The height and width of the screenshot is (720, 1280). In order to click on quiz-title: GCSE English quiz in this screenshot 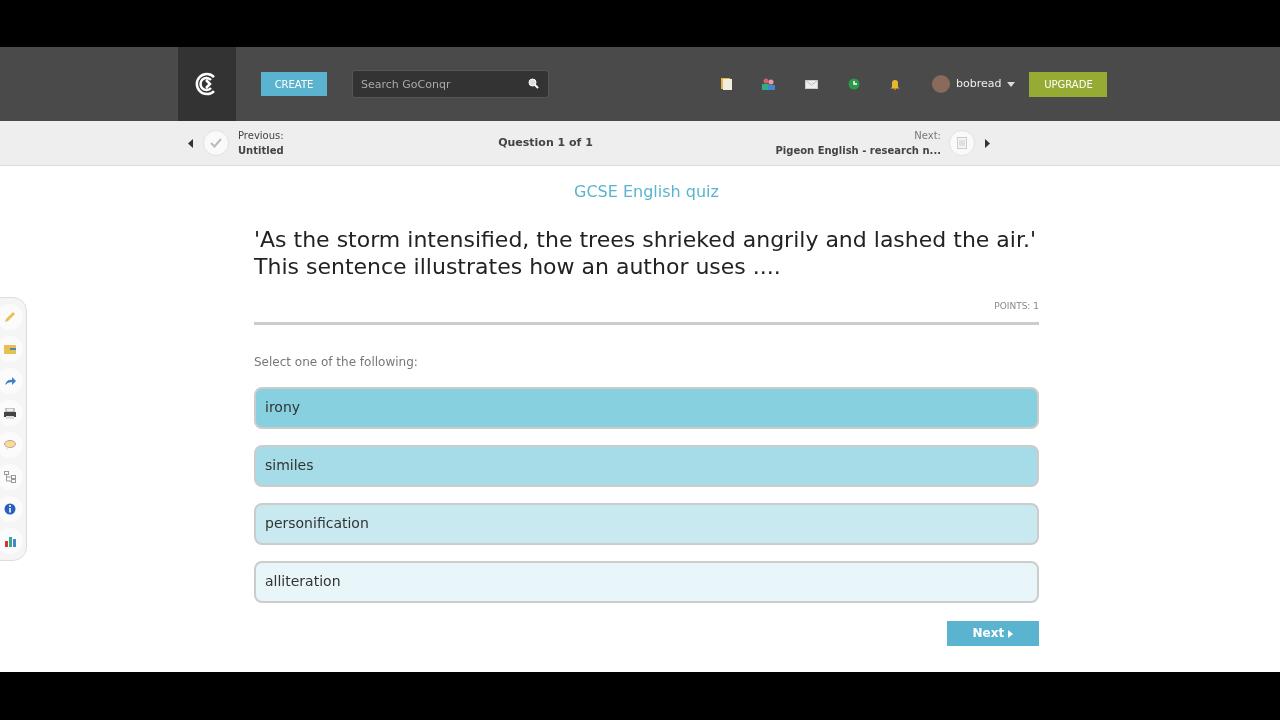, I will do `click(646, 192)`.